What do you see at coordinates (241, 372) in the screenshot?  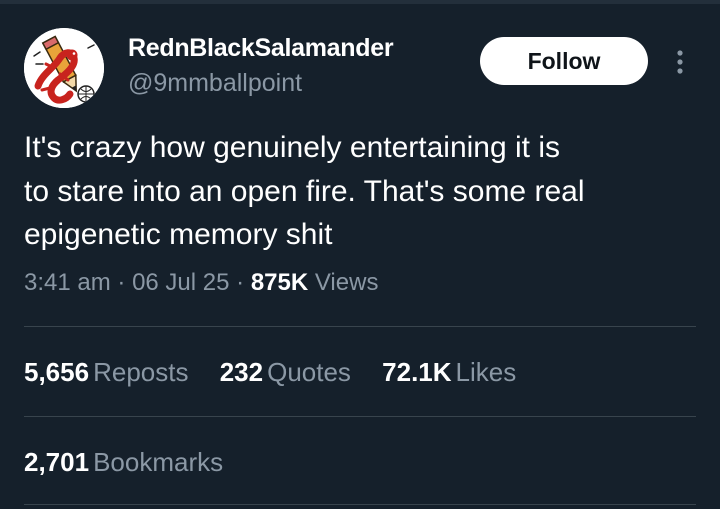 I see `quotes-count: 232` at bounding box center [241, 372].